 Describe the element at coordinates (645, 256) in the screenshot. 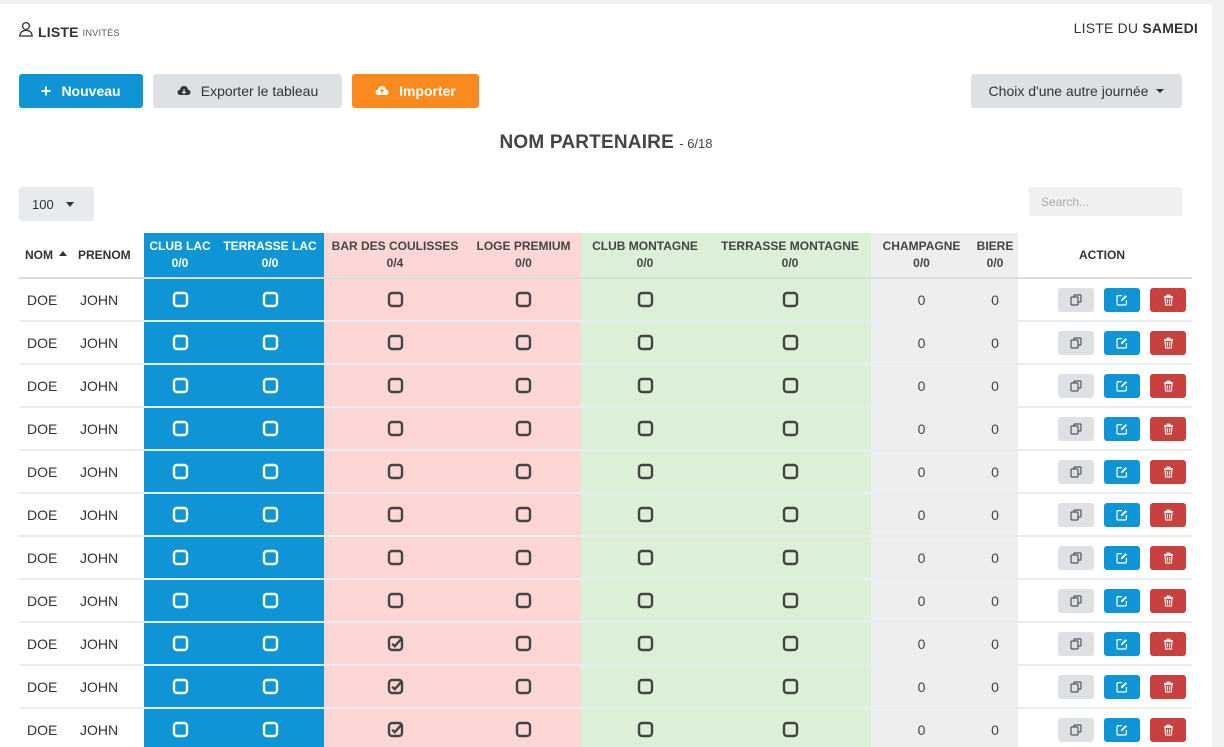

I see `col-header-club-montagne: CLUB MONTAGNE 0/0` at that location.